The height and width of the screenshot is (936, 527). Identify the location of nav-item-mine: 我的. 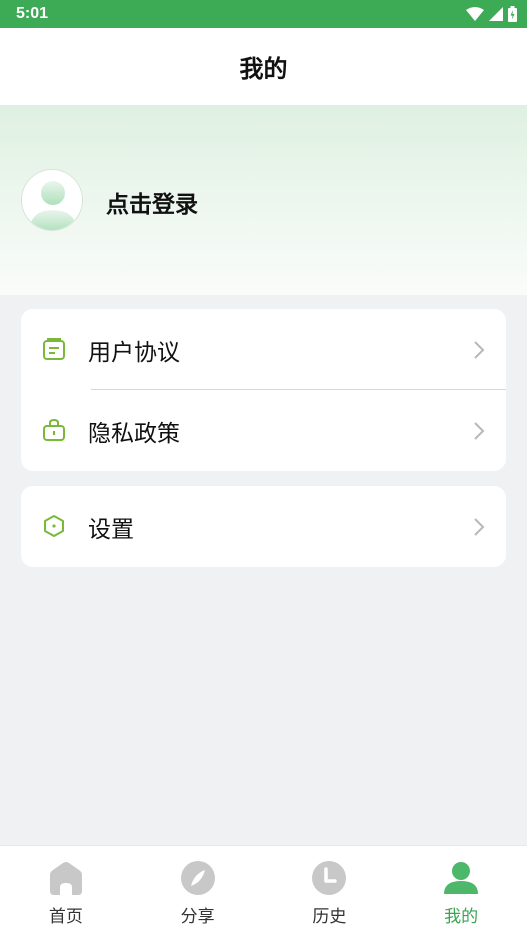
(461, 891).